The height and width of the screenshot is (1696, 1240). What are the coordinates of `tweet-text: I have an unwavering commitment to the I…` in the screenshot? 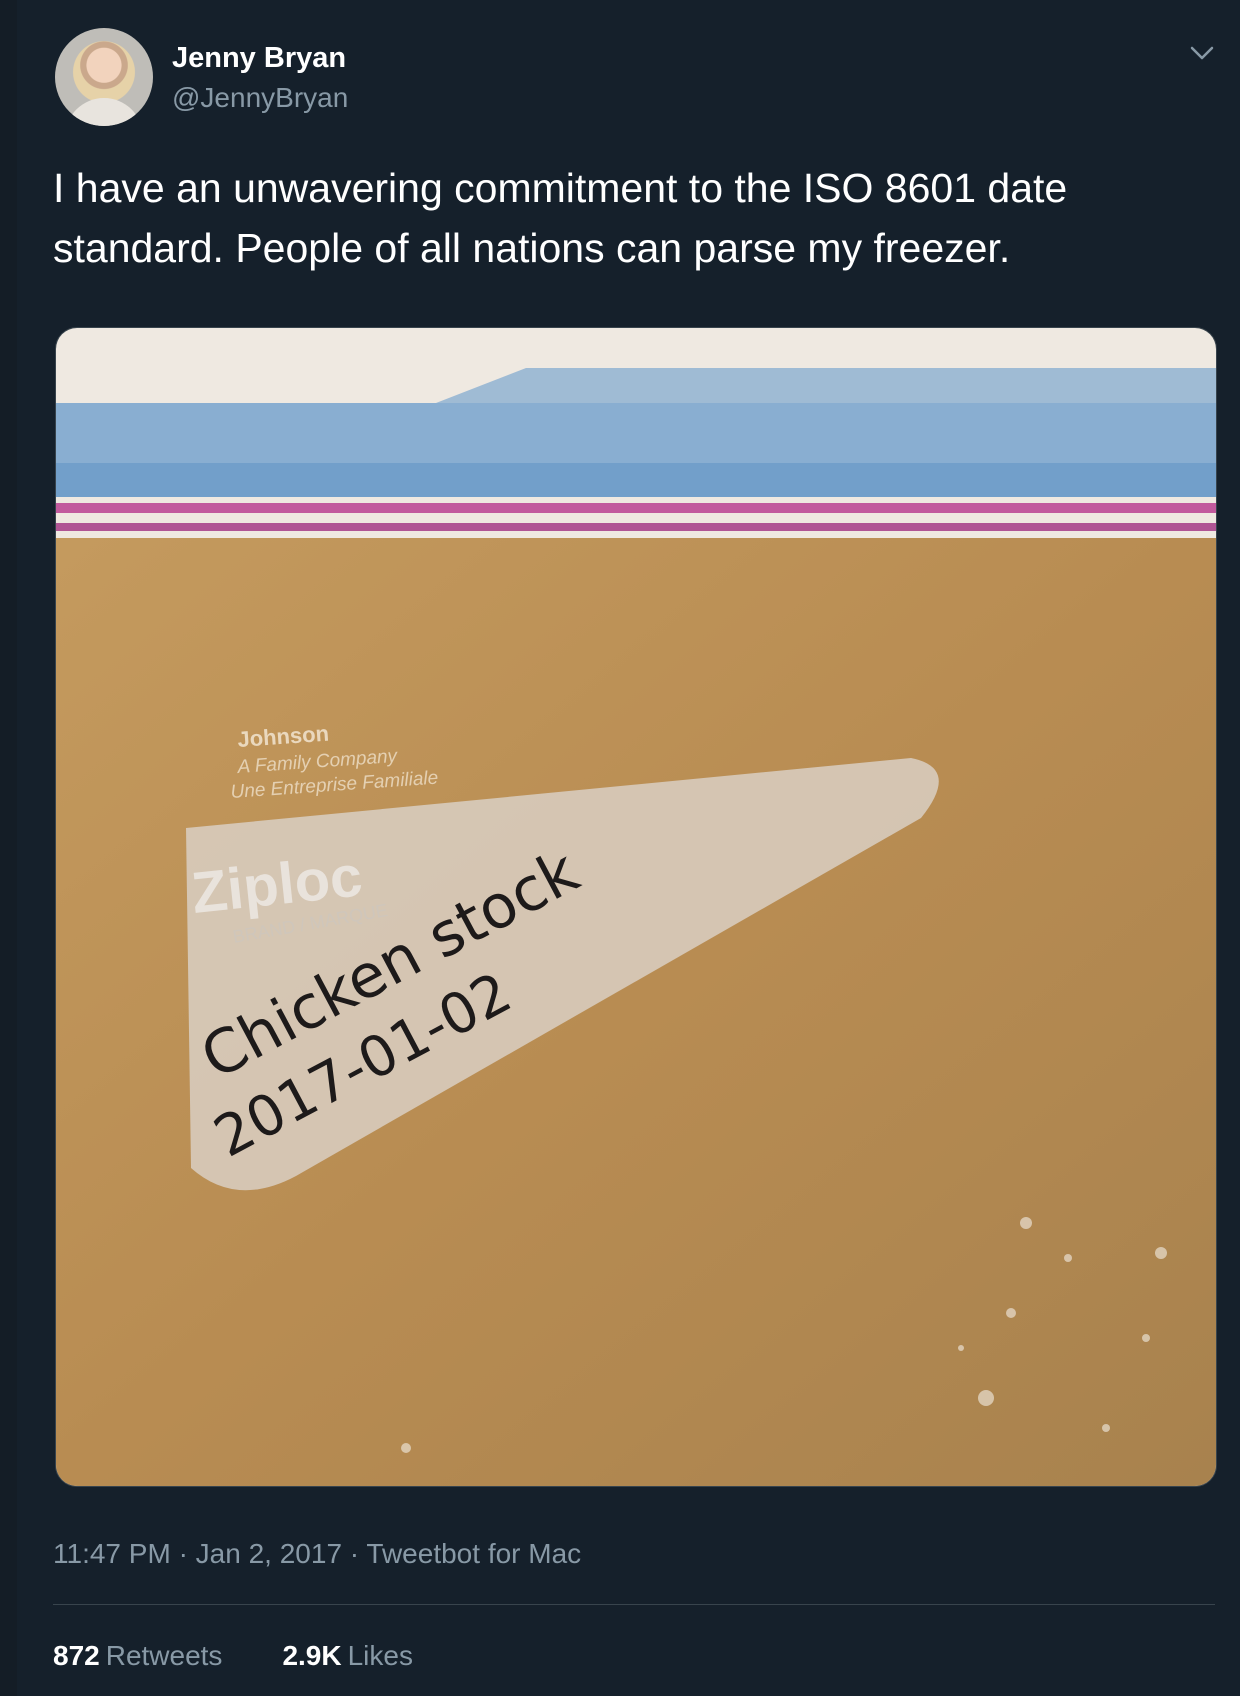 It's located at (560, 218).